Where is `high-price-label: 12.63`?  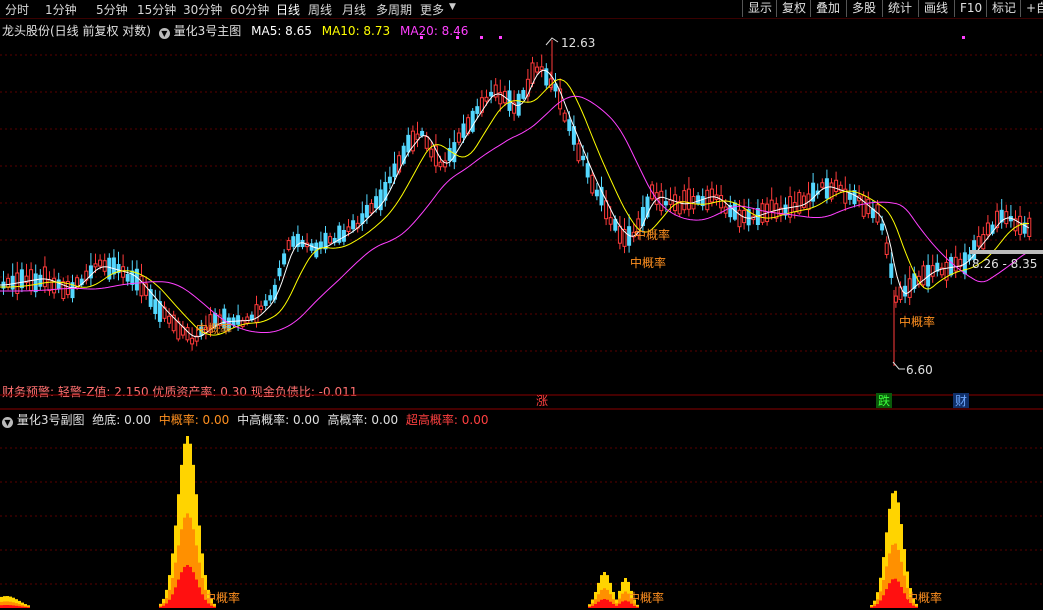 high-price-label: 12.63 is located at coordinates (578, 43).